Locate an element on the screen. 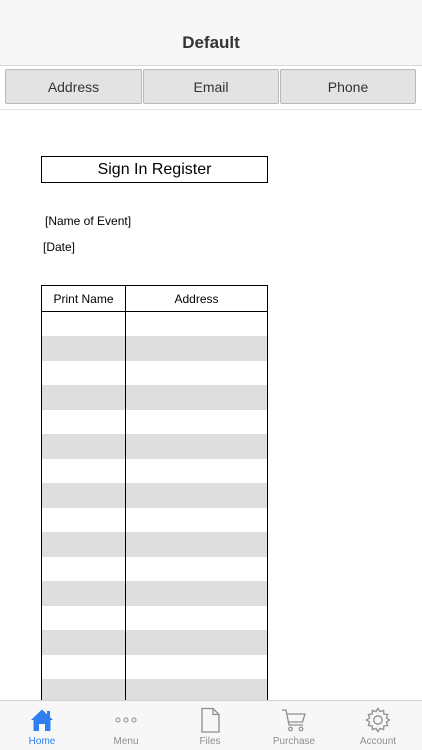 This screenshot has height=750, width=422. tab-home: Home is located at coordinates (42, 725).